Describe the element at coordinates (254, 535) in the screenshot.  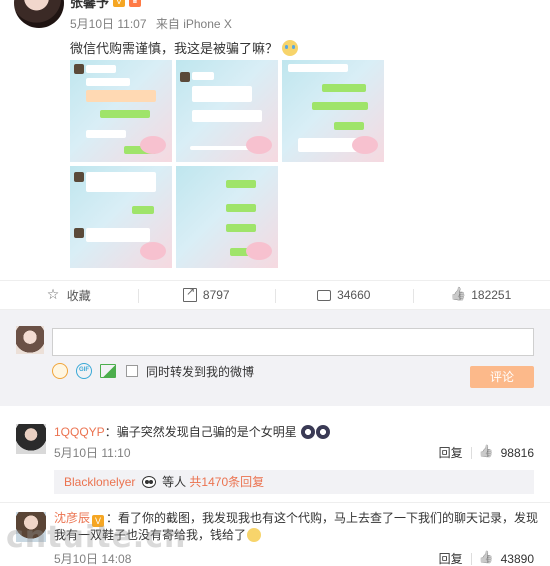
I see `laughing-emoji-icon` at that location.